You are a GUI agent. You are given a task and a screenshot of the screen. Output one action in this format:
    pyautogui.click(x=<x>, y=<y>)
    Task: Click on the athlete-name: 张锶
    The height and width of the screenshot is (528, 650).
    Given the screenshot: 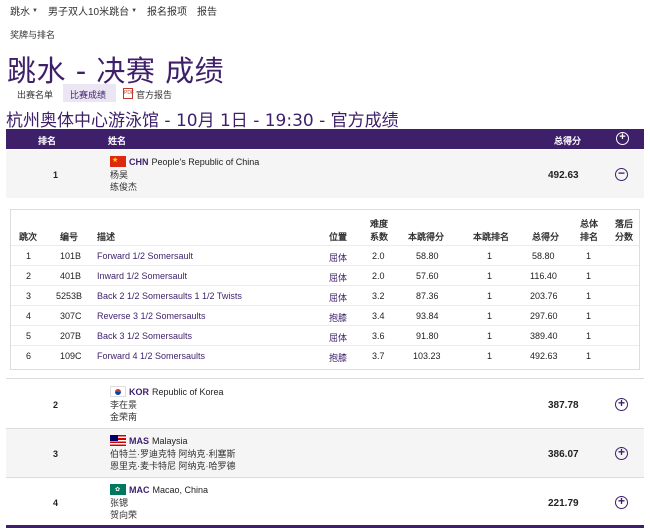 What is the action you would take?
    pyautogui.click(x=159, y=503)
    